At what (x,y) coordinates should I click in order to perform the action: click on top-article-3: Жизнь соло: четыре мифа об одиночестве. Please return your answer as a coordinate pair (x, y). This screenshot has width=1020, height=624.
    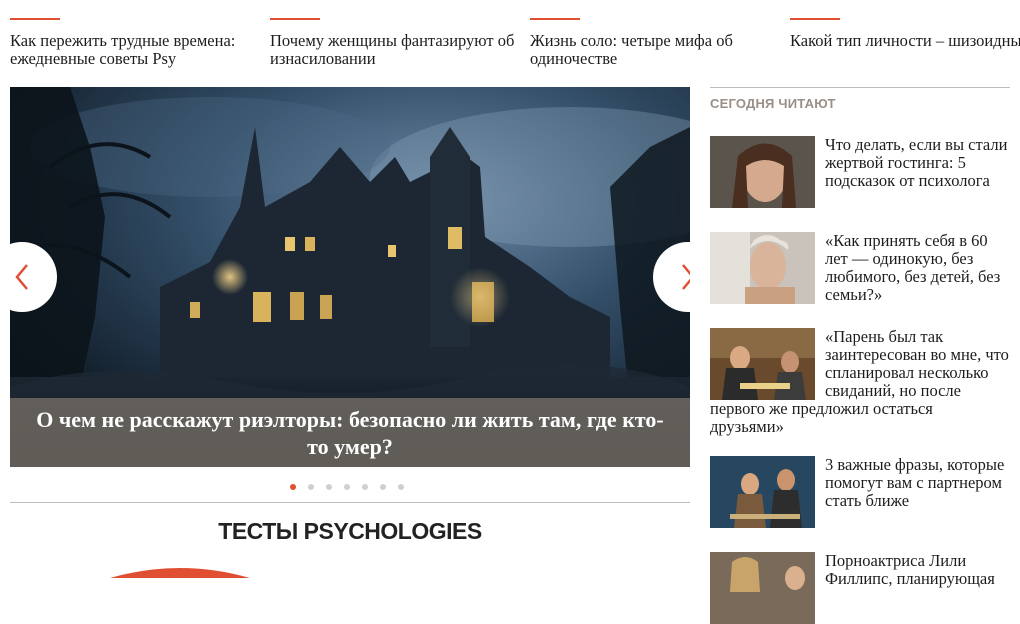
    Looking at the image, I should click on (655, 43).